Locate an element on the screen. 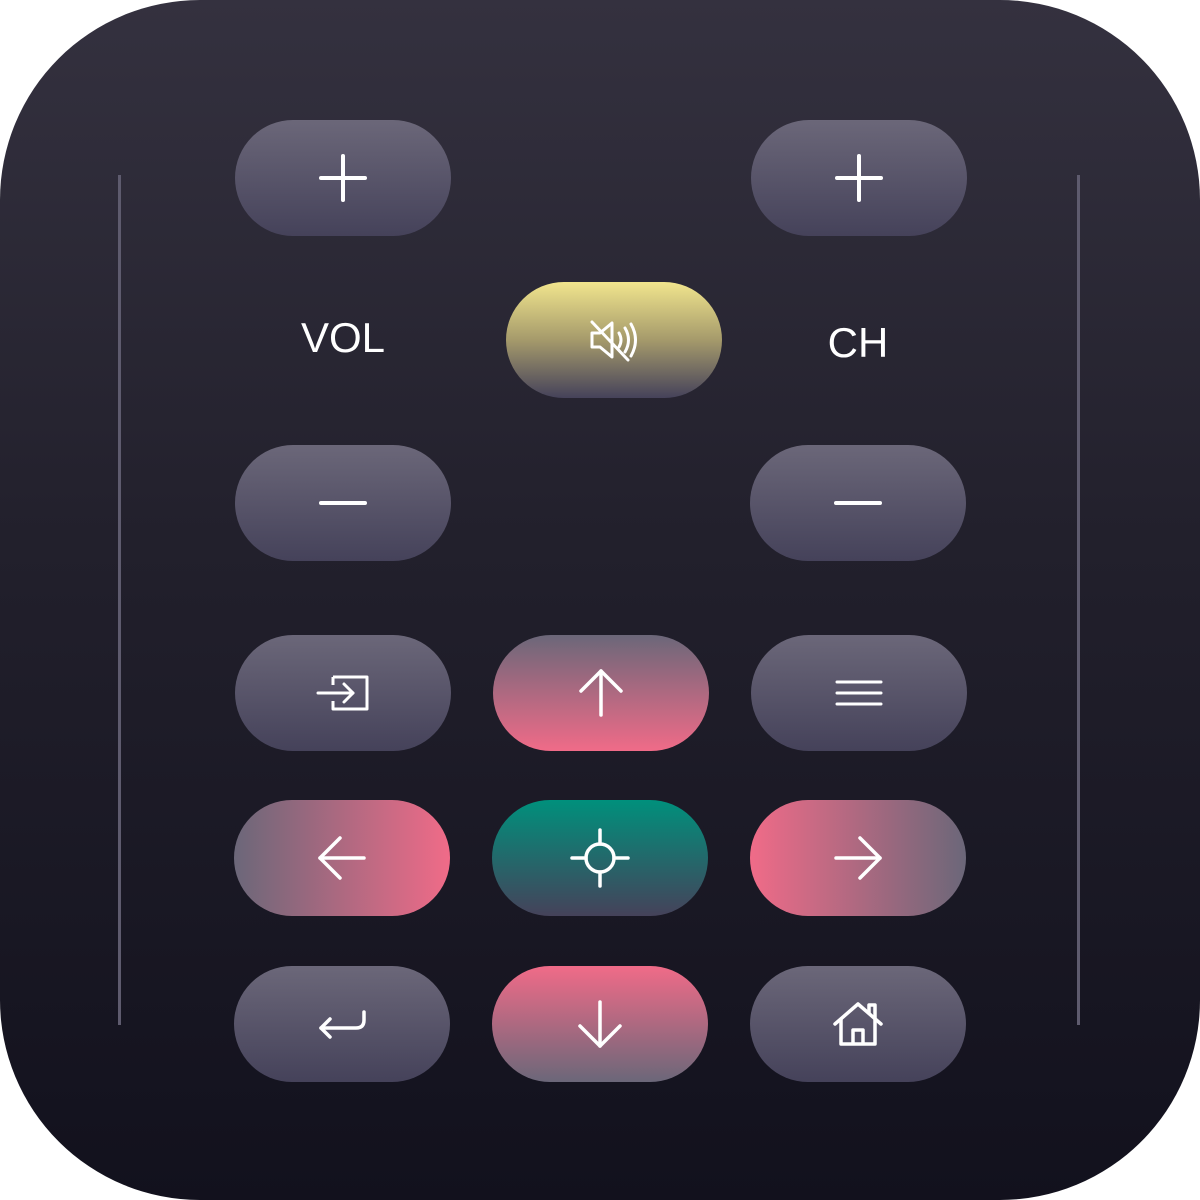 The image size is (1200, 1200). navigate-right-button is located at coordinates (858, 858).